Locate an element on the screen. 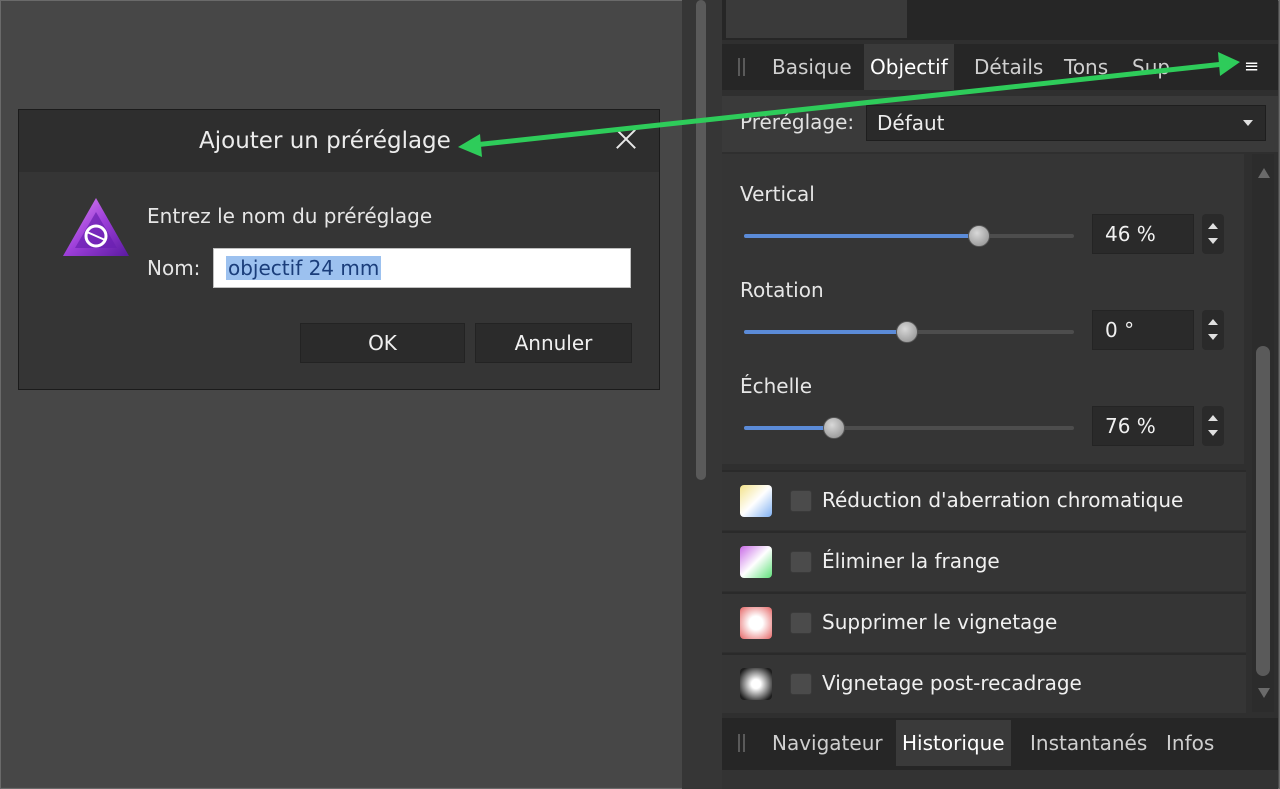  scroll-up-icon is located at coordinates (1264, 173).